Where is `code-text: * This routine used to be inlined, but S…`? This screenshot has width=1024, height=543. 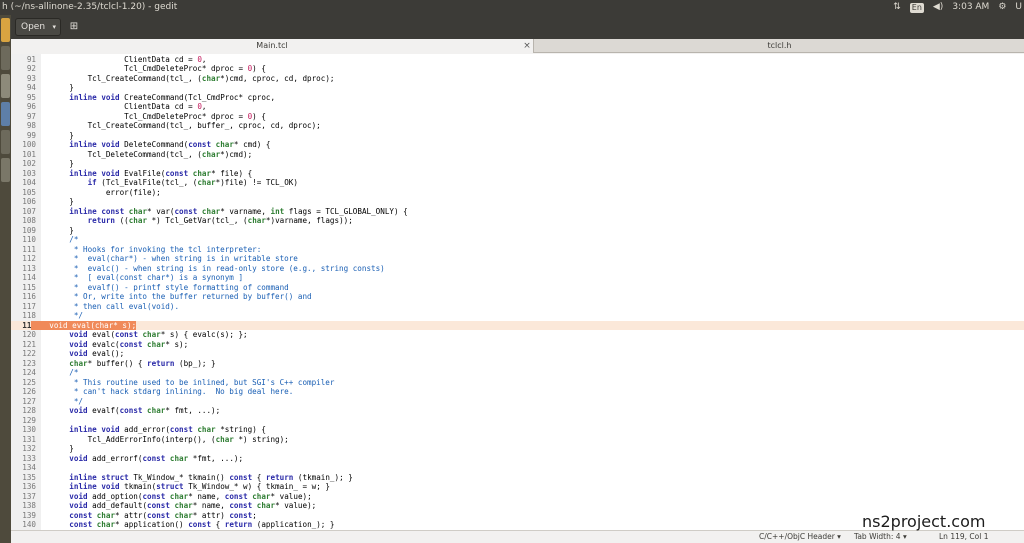 code-text: * This routine used to be inlined, but S… is located at coordinates (193, 382).